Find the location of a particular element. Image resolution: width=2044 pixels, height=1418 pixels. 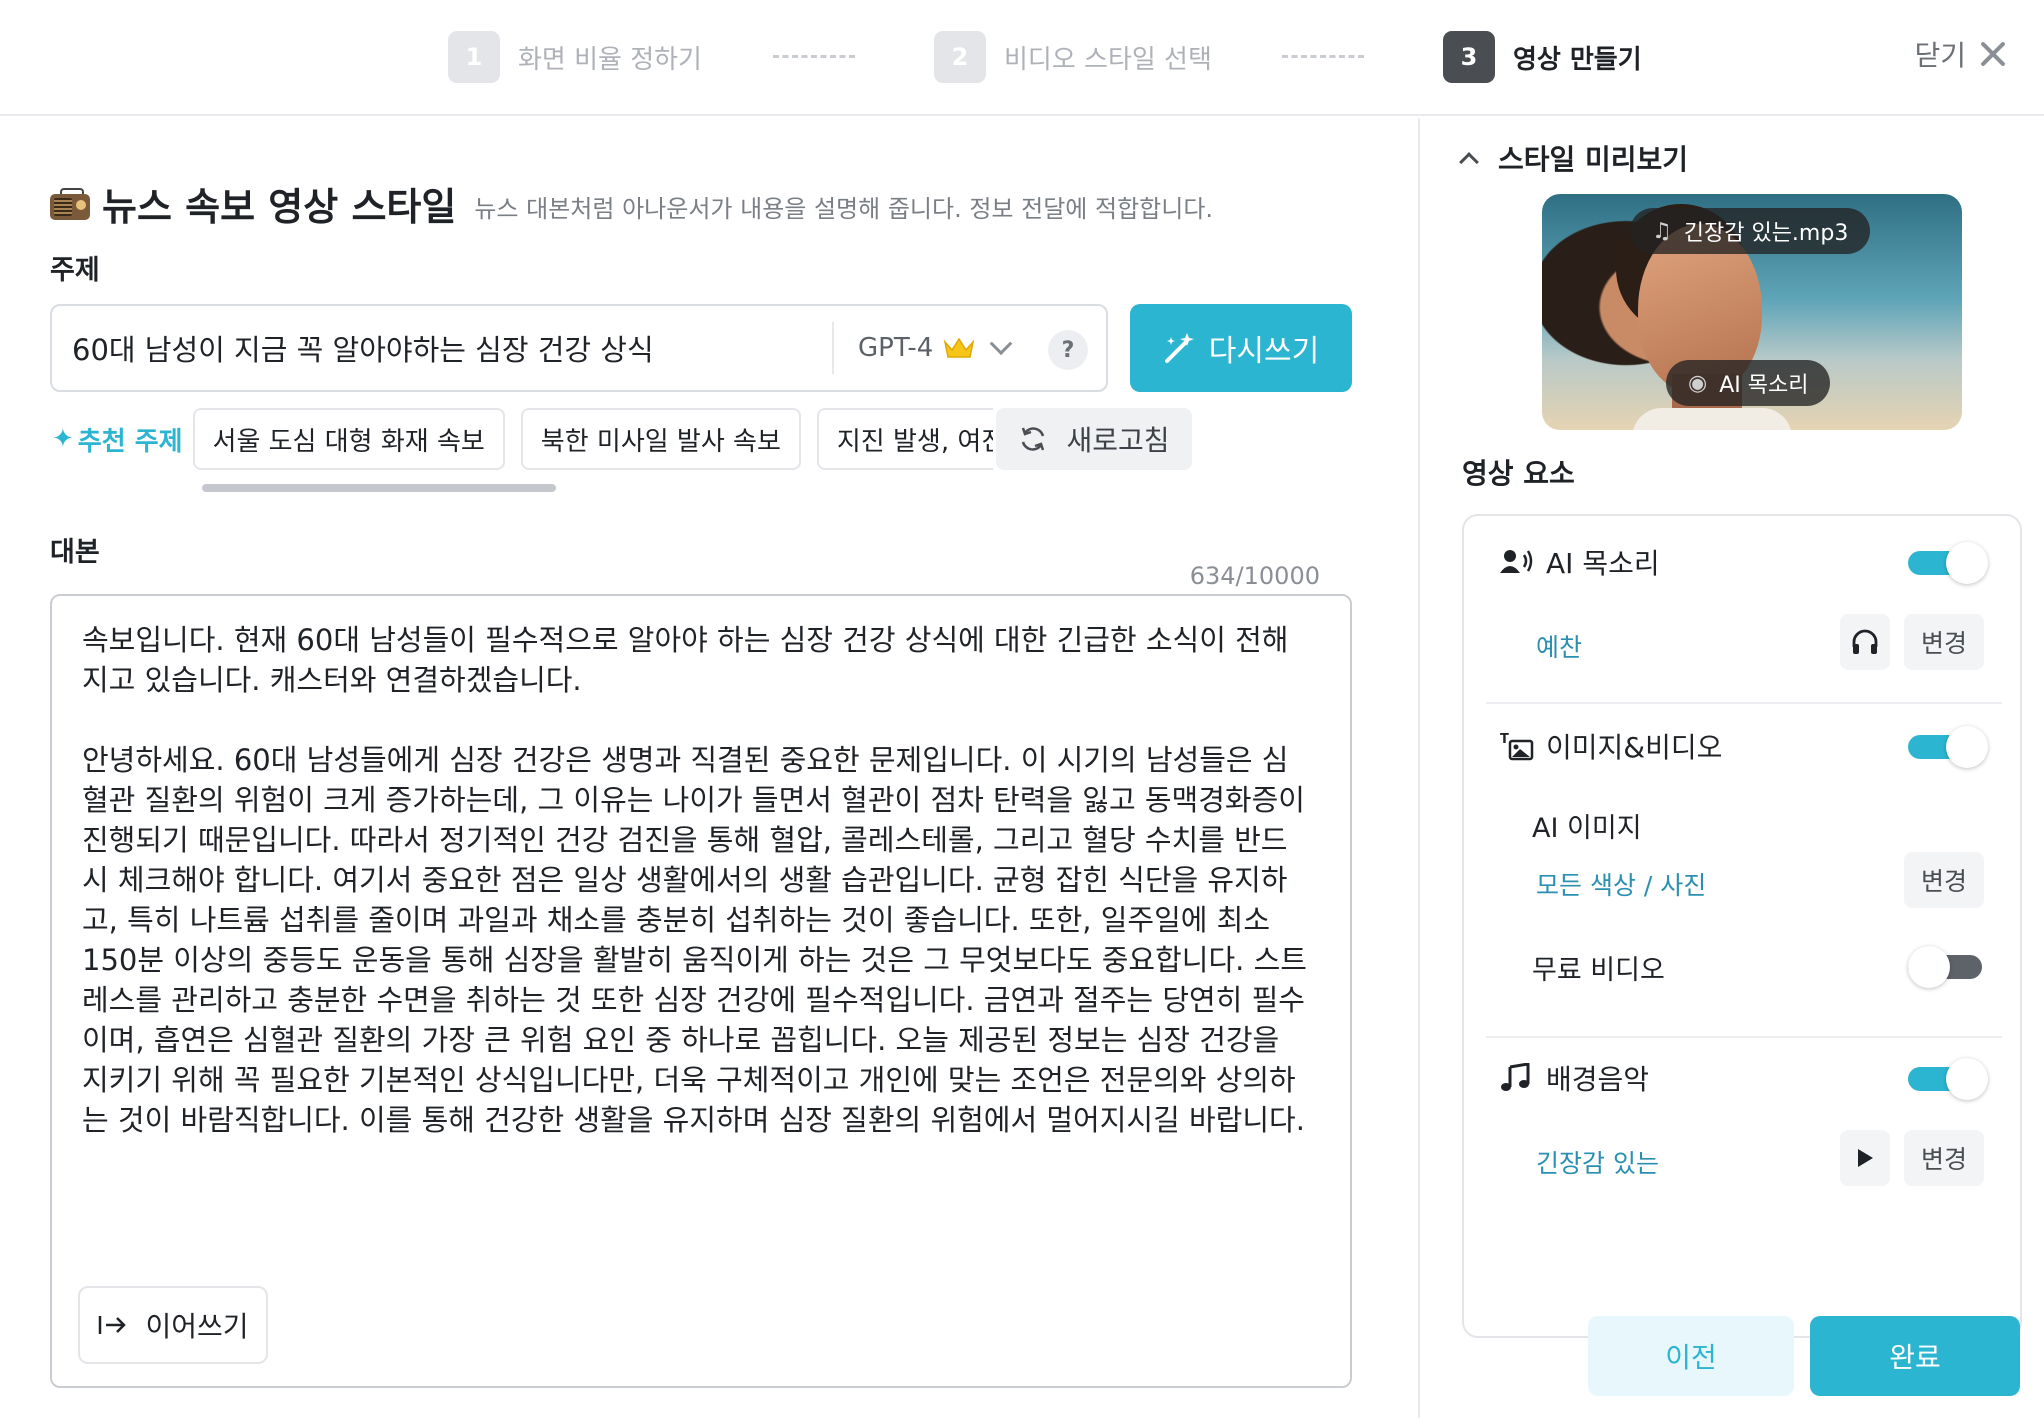

music-pill: ♫ 긴장감 있는.mp3 is located at coordinates (1750, 231).